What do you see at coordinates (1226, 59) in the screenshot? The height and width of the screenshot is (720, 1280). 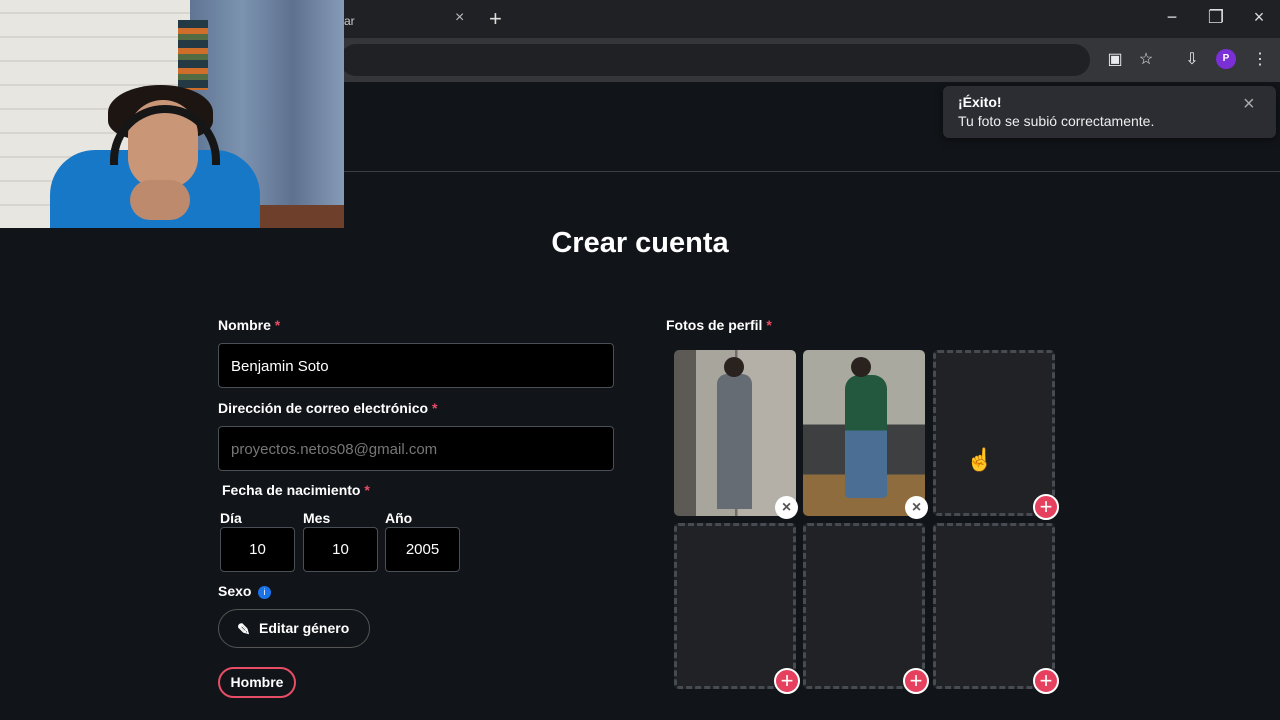 I see `profile-avatar: P` at bounding box center [1226, 59].